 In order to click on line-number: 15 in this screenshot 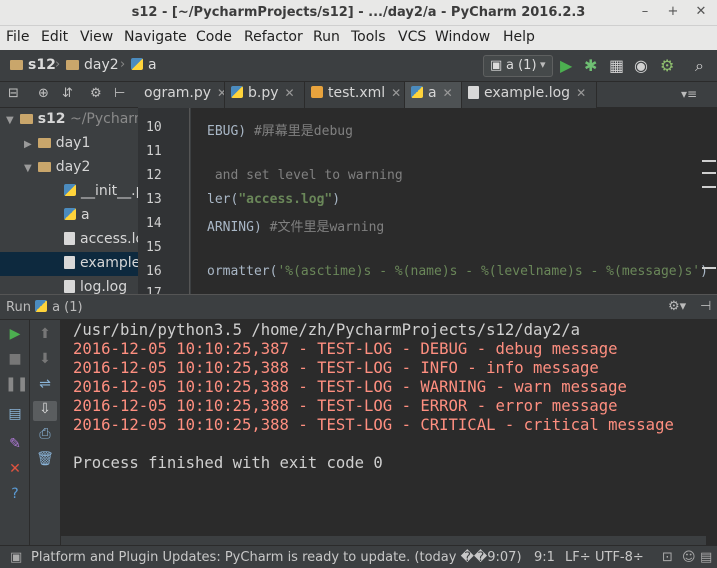, I will do `click(154, 247)`.